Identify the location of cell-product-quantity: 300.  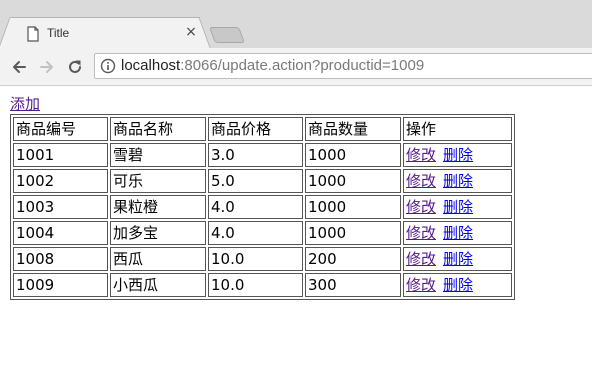
(353, 285).